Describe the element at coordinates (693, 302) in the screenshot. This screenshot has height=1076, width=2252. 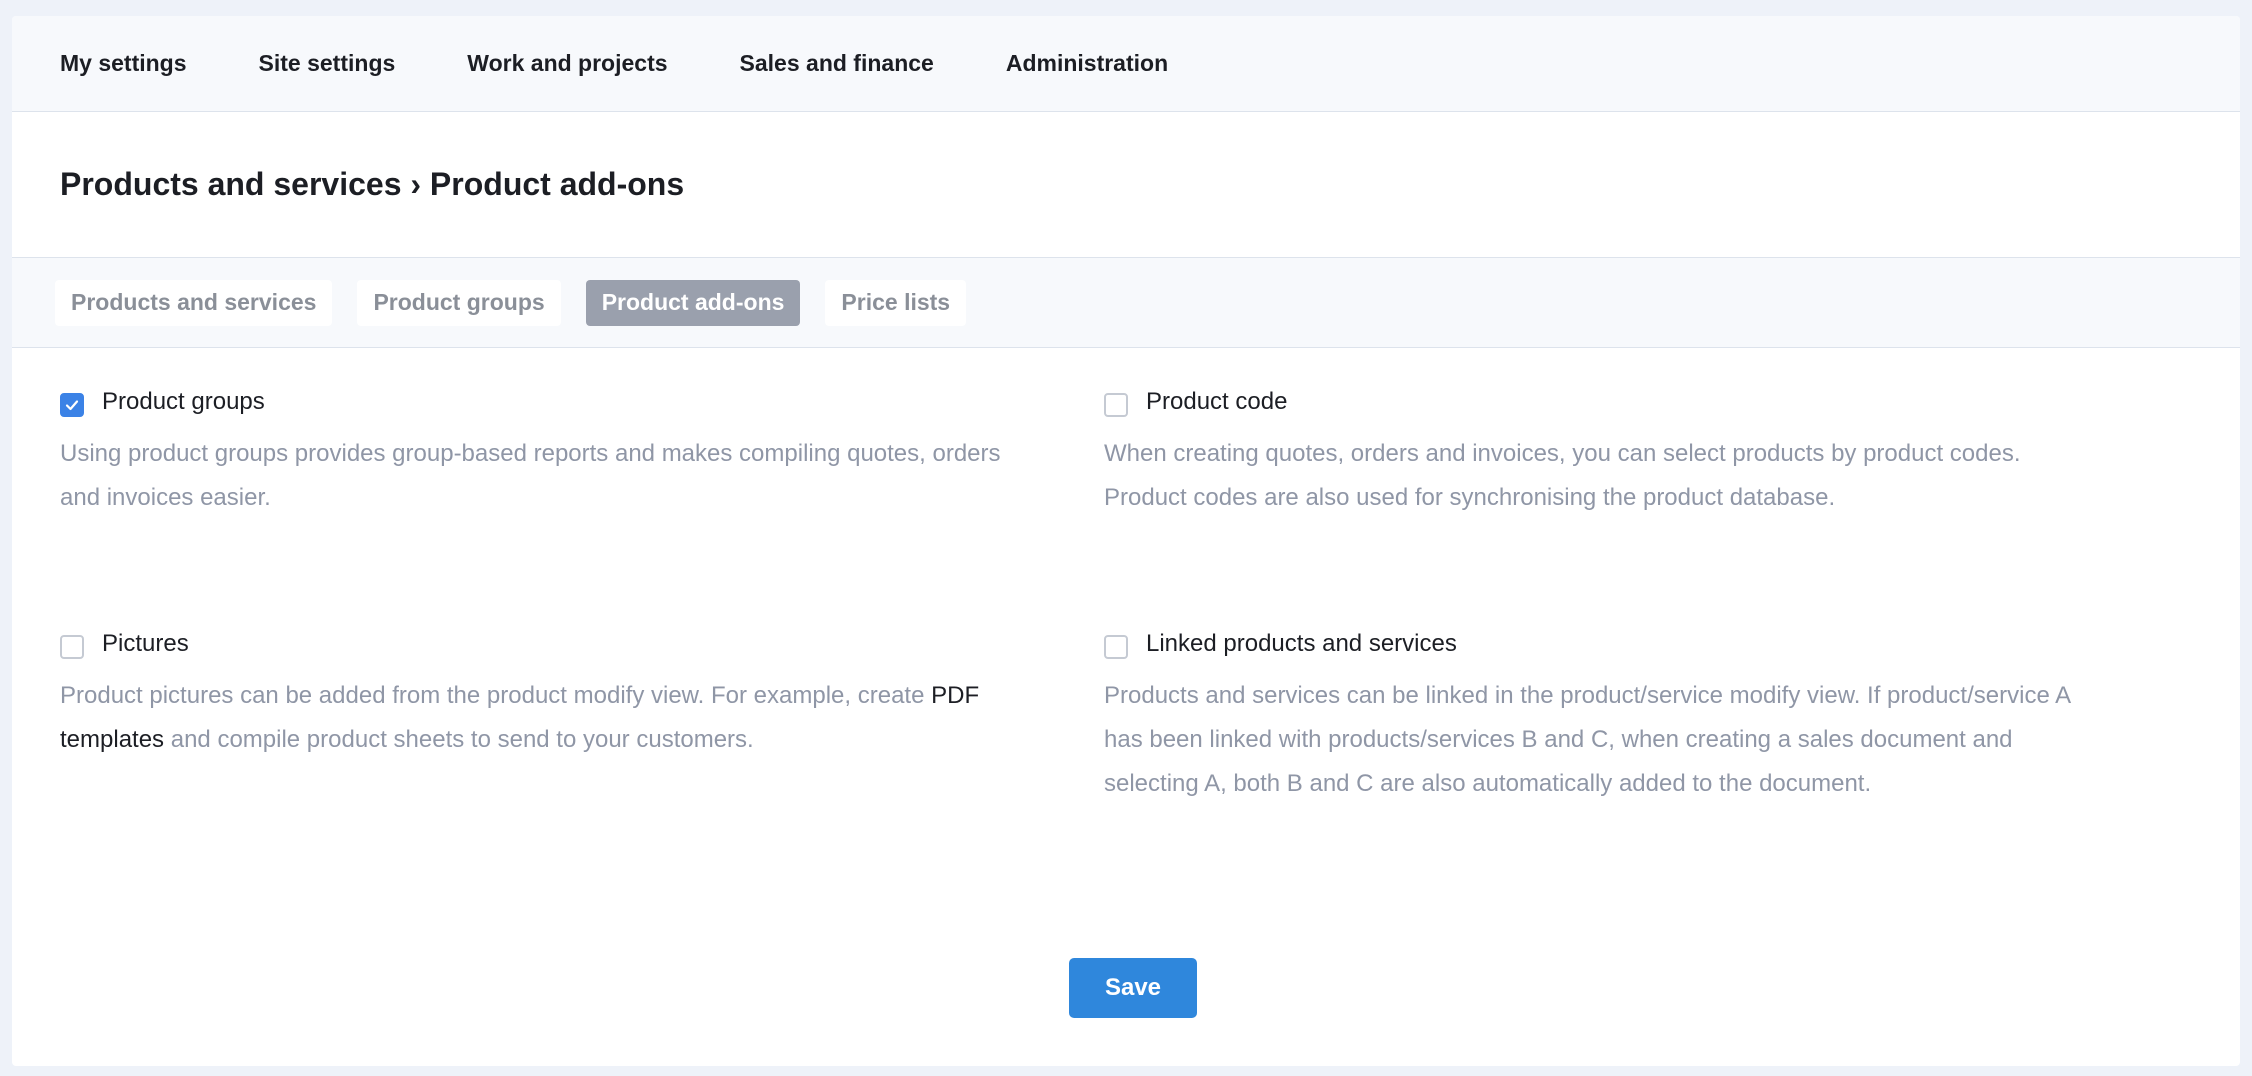
I see `tab-product-add-ons: Product add-ons` at that location.